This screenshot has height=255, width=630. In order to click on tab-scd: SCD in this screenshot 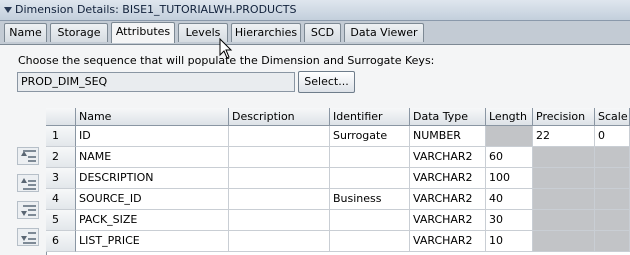, I will do `click(322, 32)`.